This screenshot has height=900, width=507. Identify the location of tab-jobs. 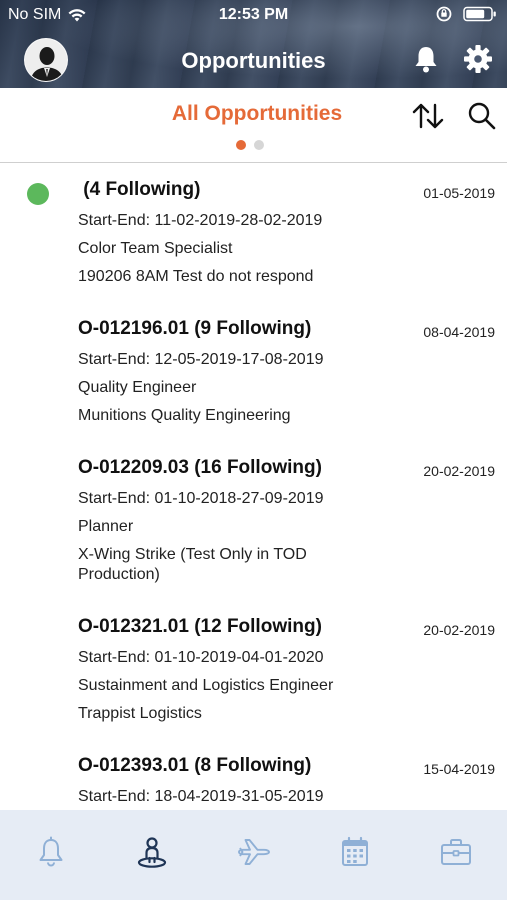
(456, 855).